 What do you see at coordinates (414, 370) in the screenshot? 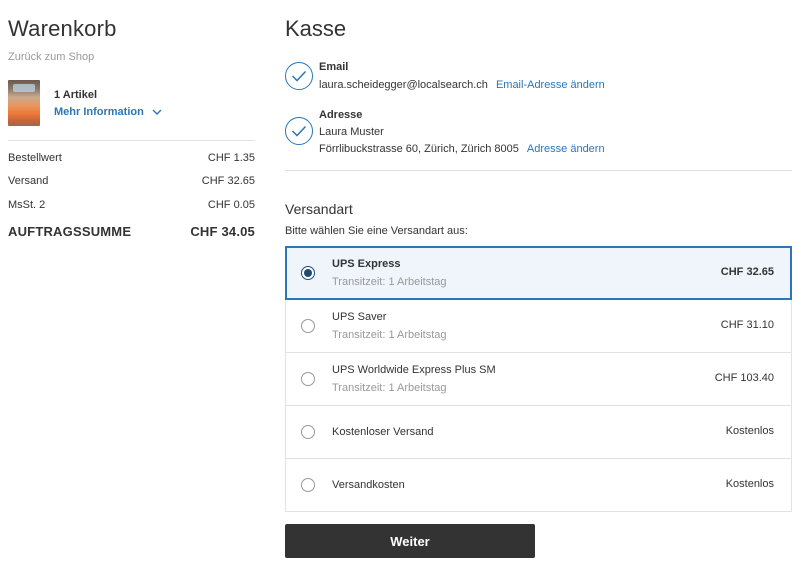
I see `option-name: UPS Worldwide Express Plus SM` at bounding box center [414, 370].